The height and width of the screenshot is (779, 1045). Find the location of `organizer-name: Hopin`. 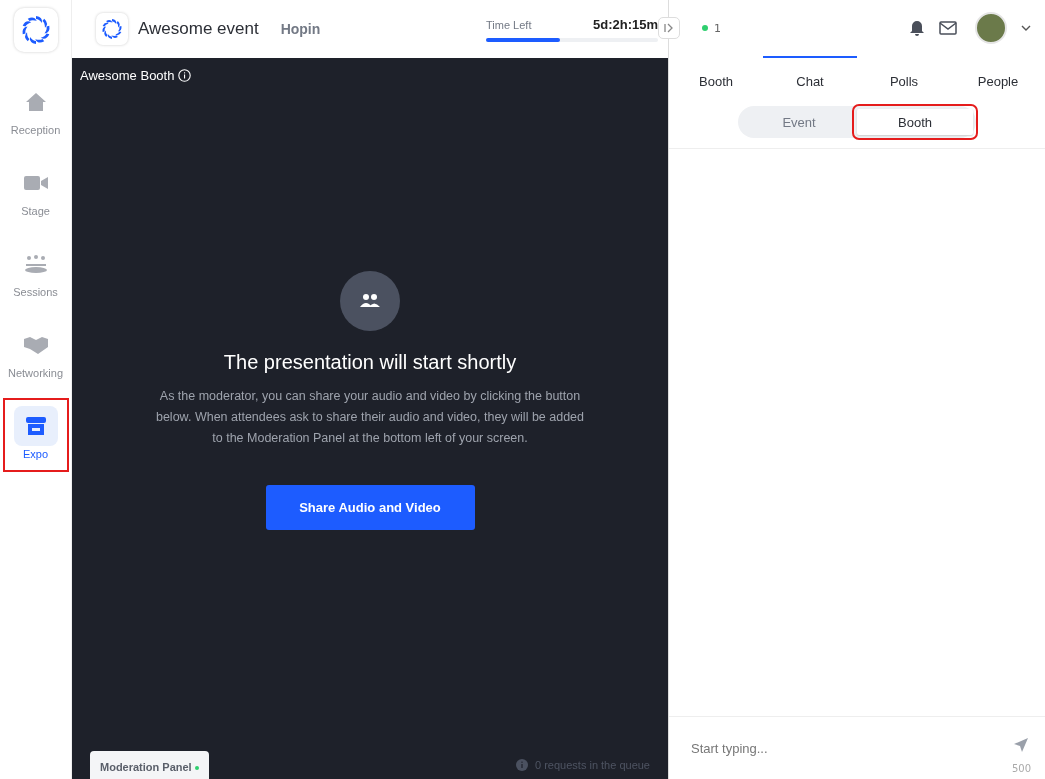

organizer-name: Hopin is located at coordinates (300, 29).